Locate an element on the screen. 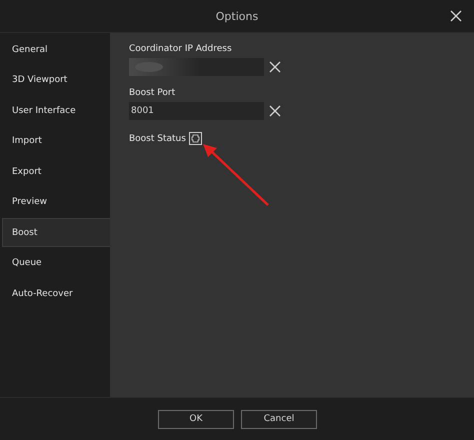 This screenshot has width=474, height=440. sidebar-item: User Interface is located at coordinates (56, 110).